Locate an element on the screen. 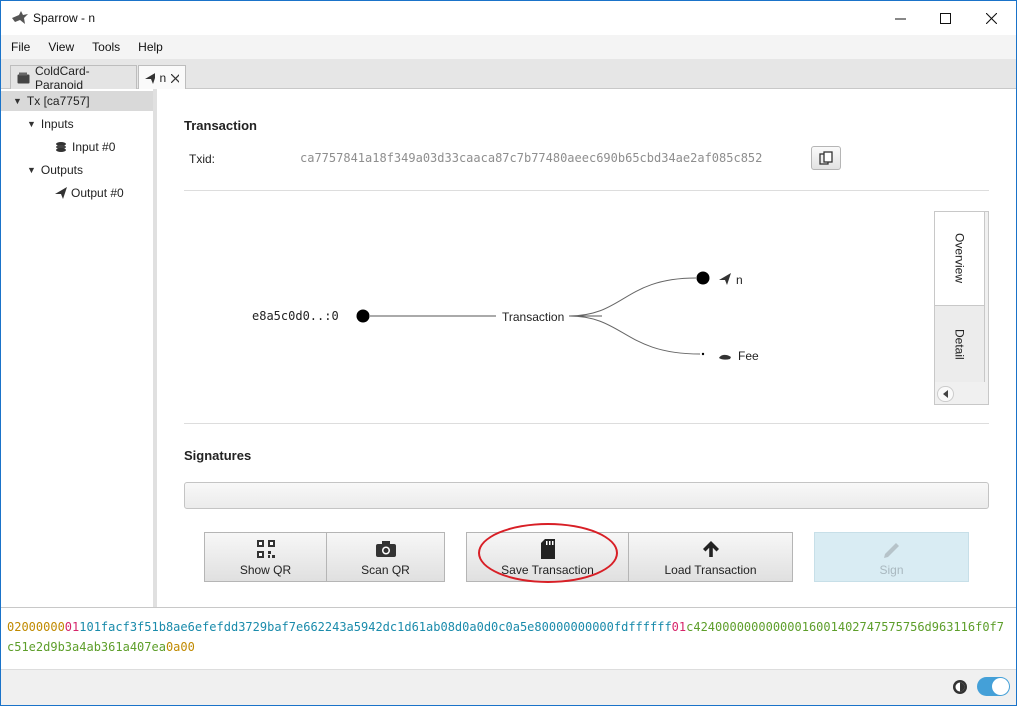  button-label: Scan QR is located at coordinates (385, 569).